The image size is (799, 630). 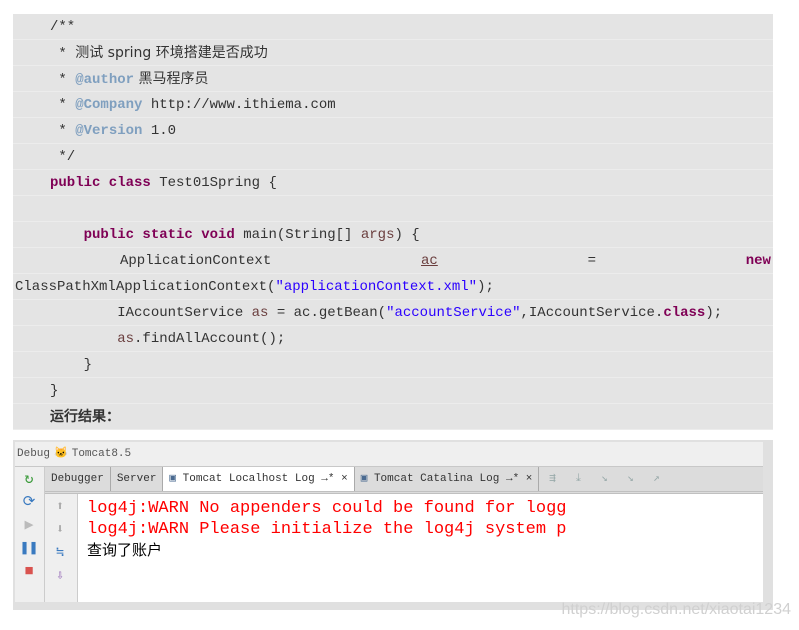 What do you see at coordinates (436, 479) in the screenshot?
I see `tab-label: Tomcat Catalina Log` at bounding box center [436, 479].